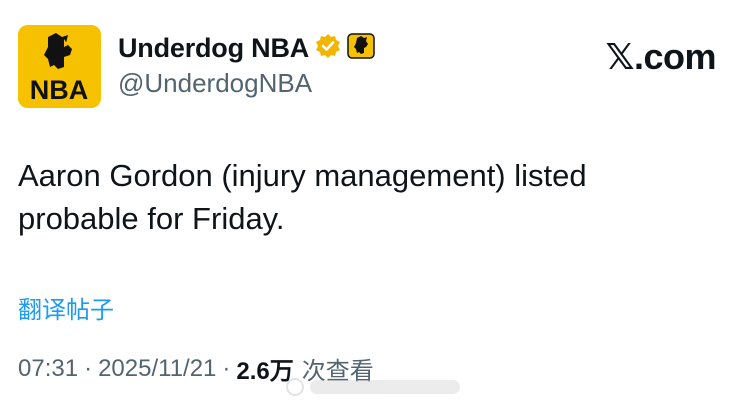 The height and width of the screenshot is (409, 750). Describe the element at coordinates (215, 83) in the screenshot. I see `handle: @UnderdogNBA` at that location.